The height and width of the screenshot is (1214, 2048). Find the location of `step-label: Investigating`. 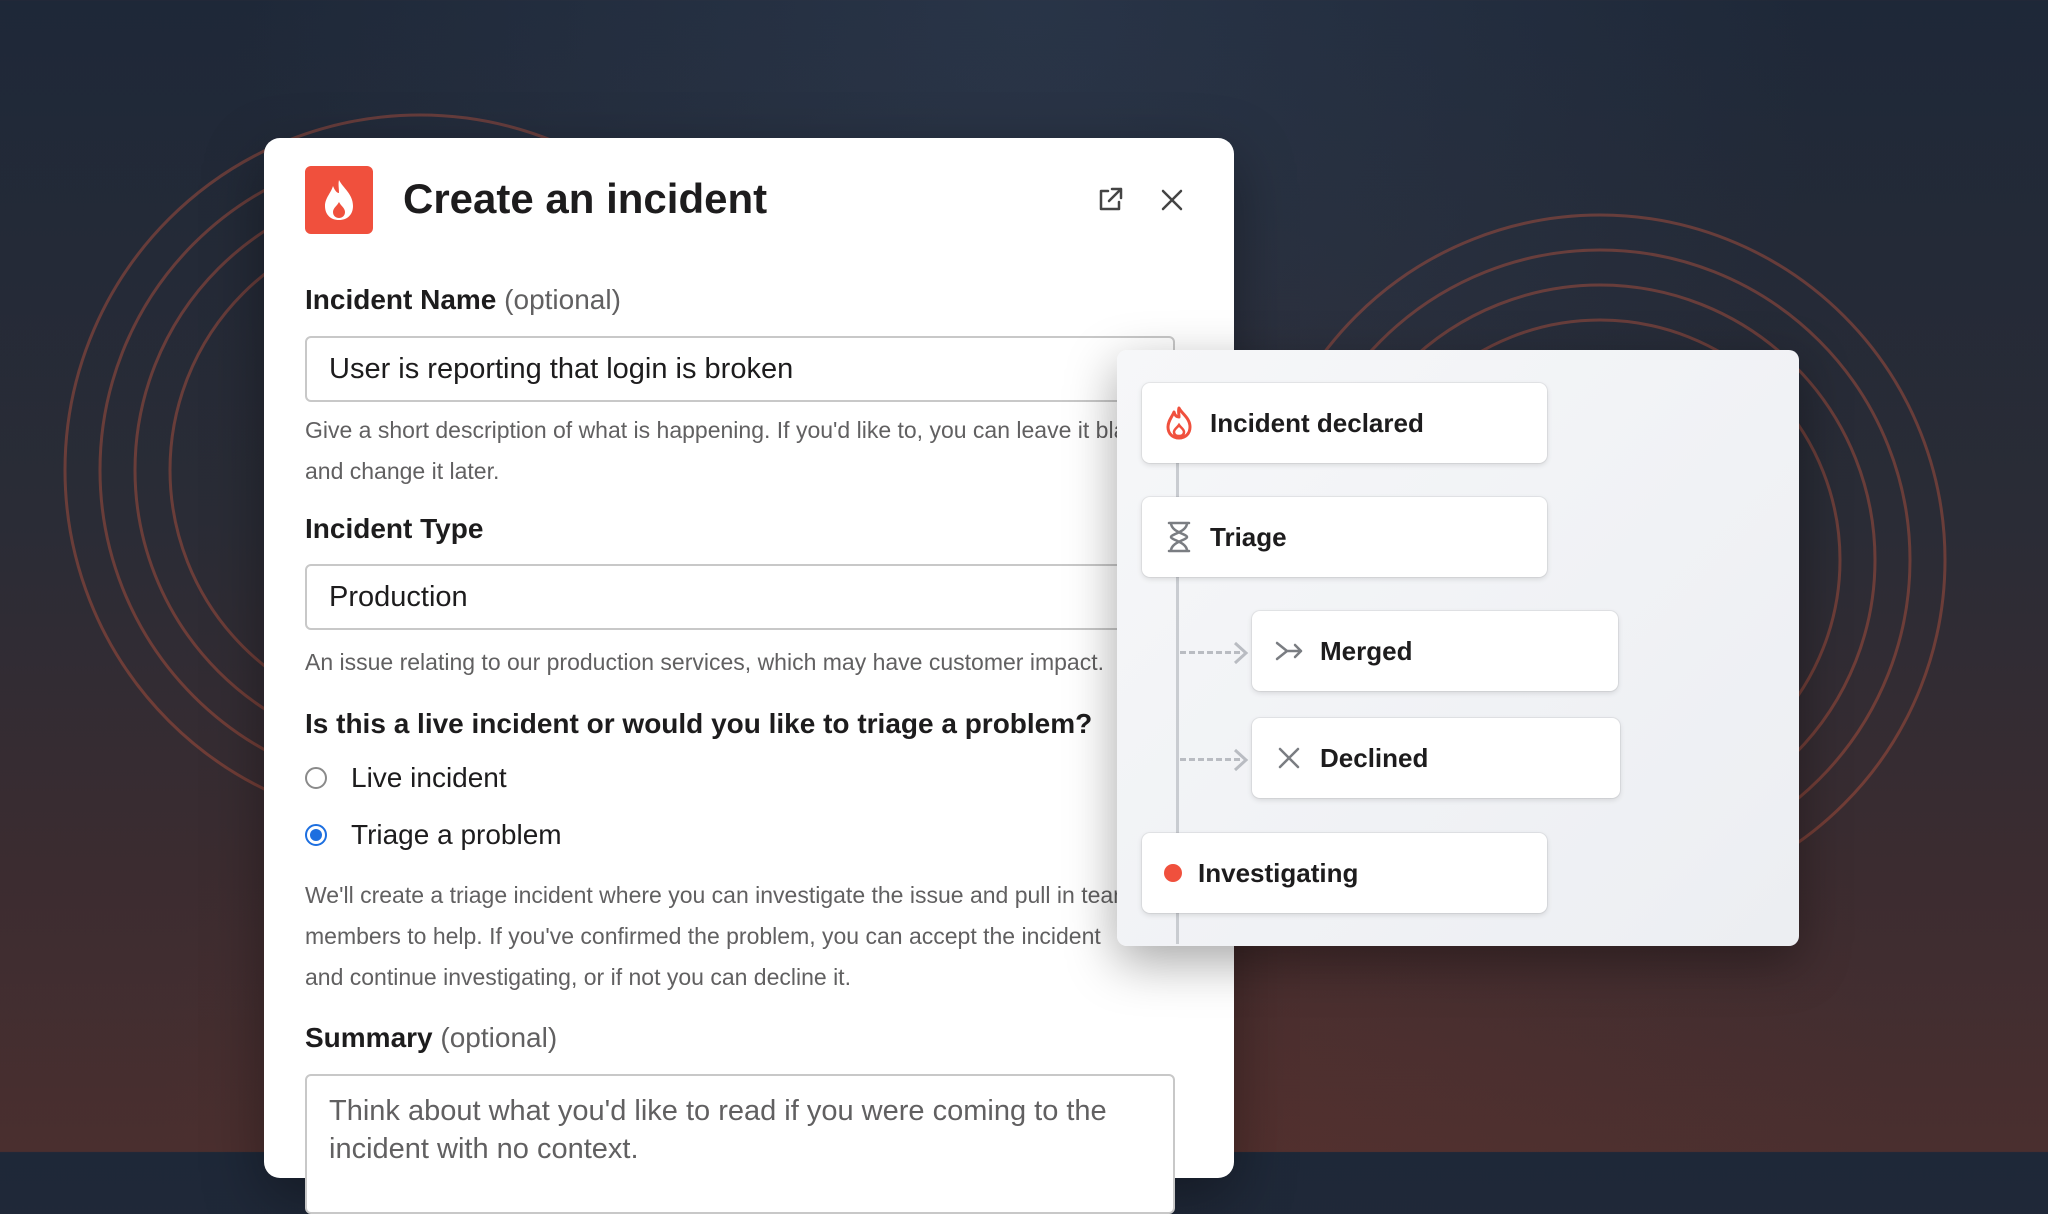

step-label: Investigating is located at coordinates (1278, 872).